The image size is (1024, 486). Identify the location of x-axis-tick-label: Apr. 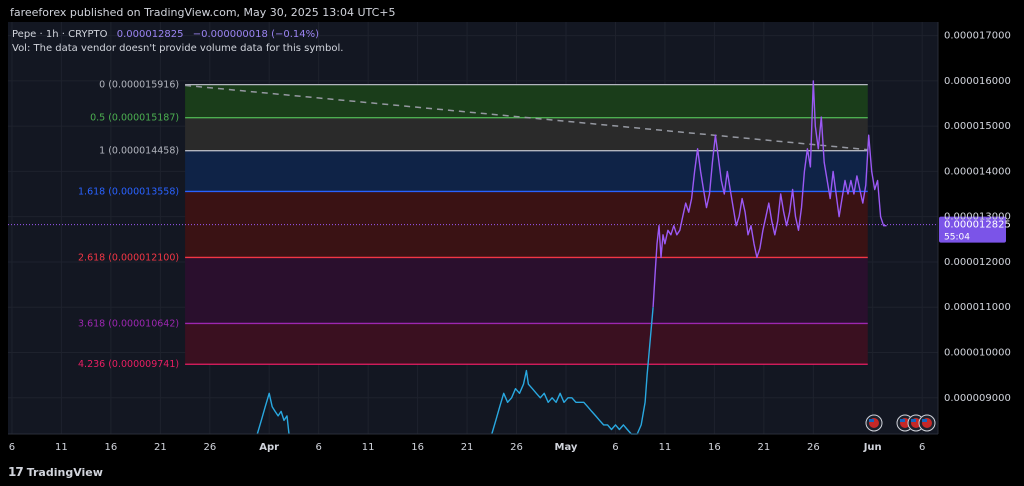
(269, 447).